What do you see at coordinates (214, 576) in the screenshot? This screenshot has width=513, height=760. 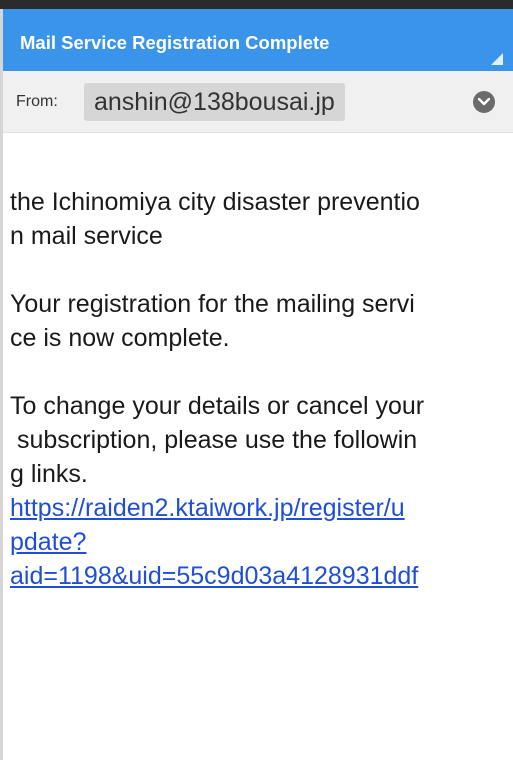 I see `manage-subscription-link: aid=1198&uid=55c9d03a4128931ddf` at bounding box center [214, 576].